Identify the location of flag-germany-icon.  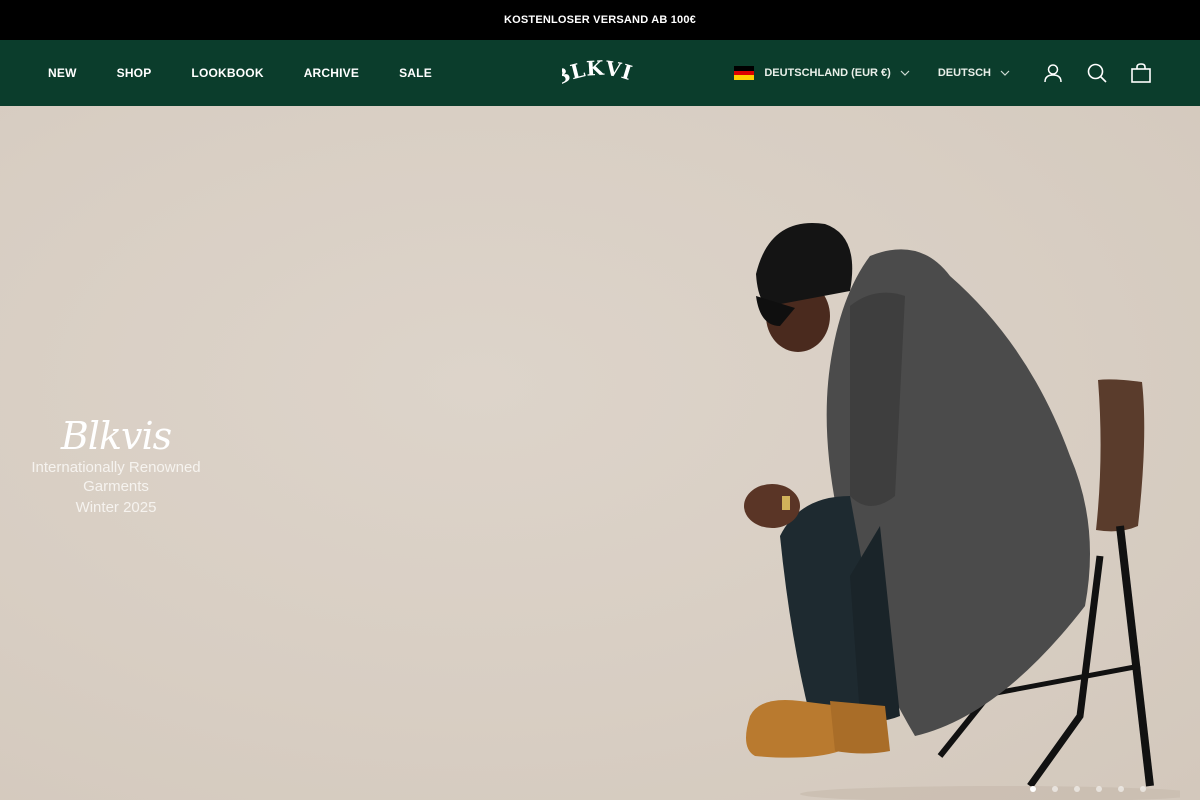
(744, 73).